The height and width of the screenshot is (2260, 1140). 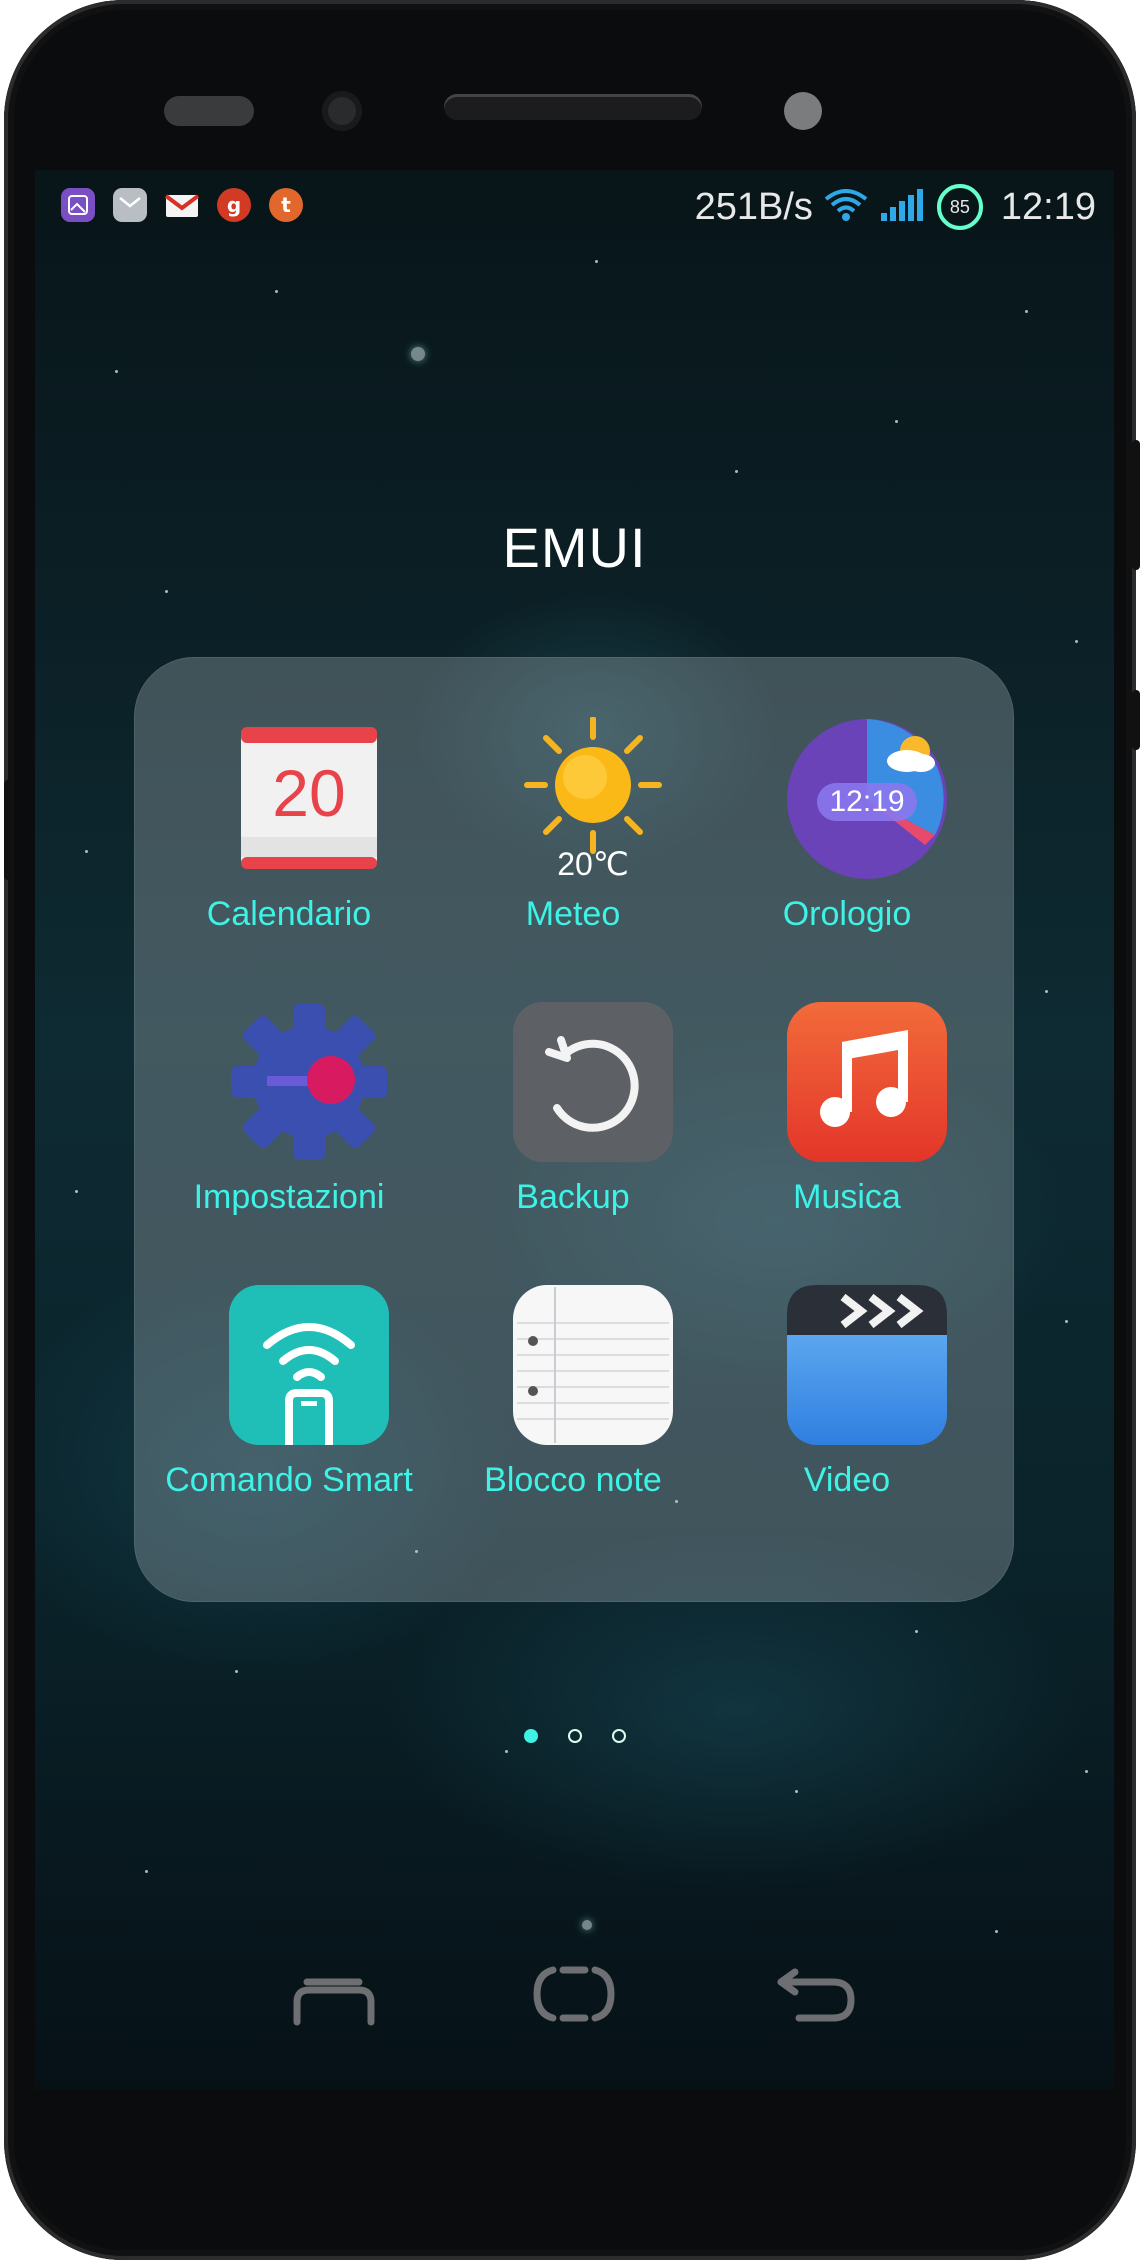 I want to click on app-backup: Backup, so click(x=573, y=1120).